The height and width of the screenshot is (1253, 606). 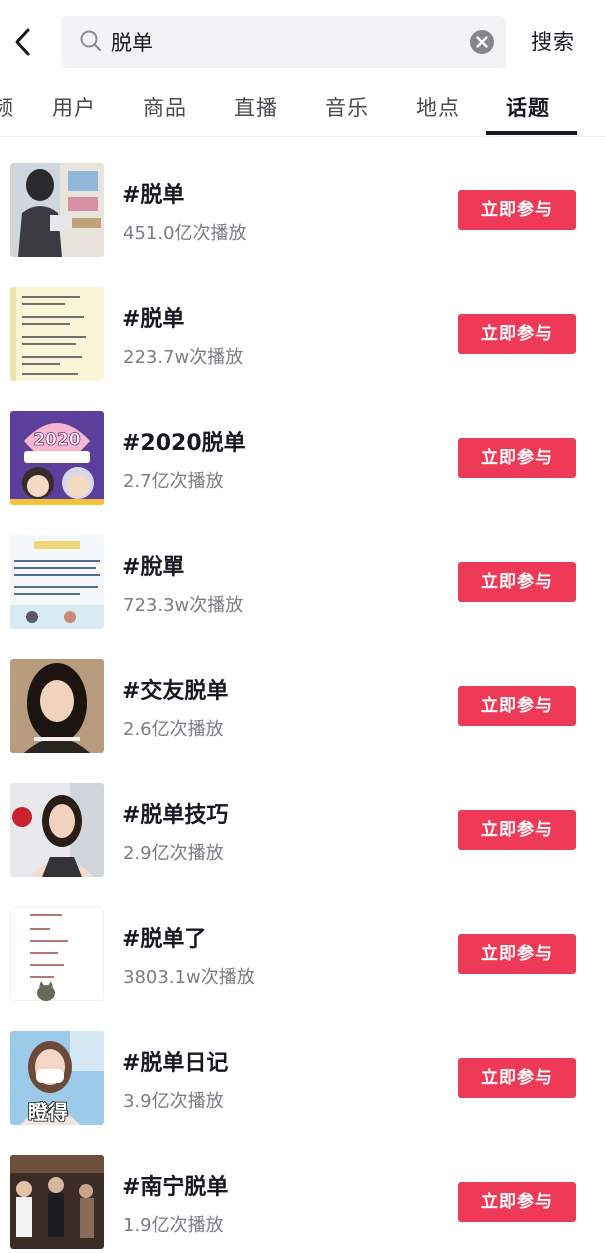 What do you see at coordinates (303, 819) in the screenshot?
I see `topic-row: #脱单技巧 2.9亿次播放 立即参与` at bounding box center [303, 819].